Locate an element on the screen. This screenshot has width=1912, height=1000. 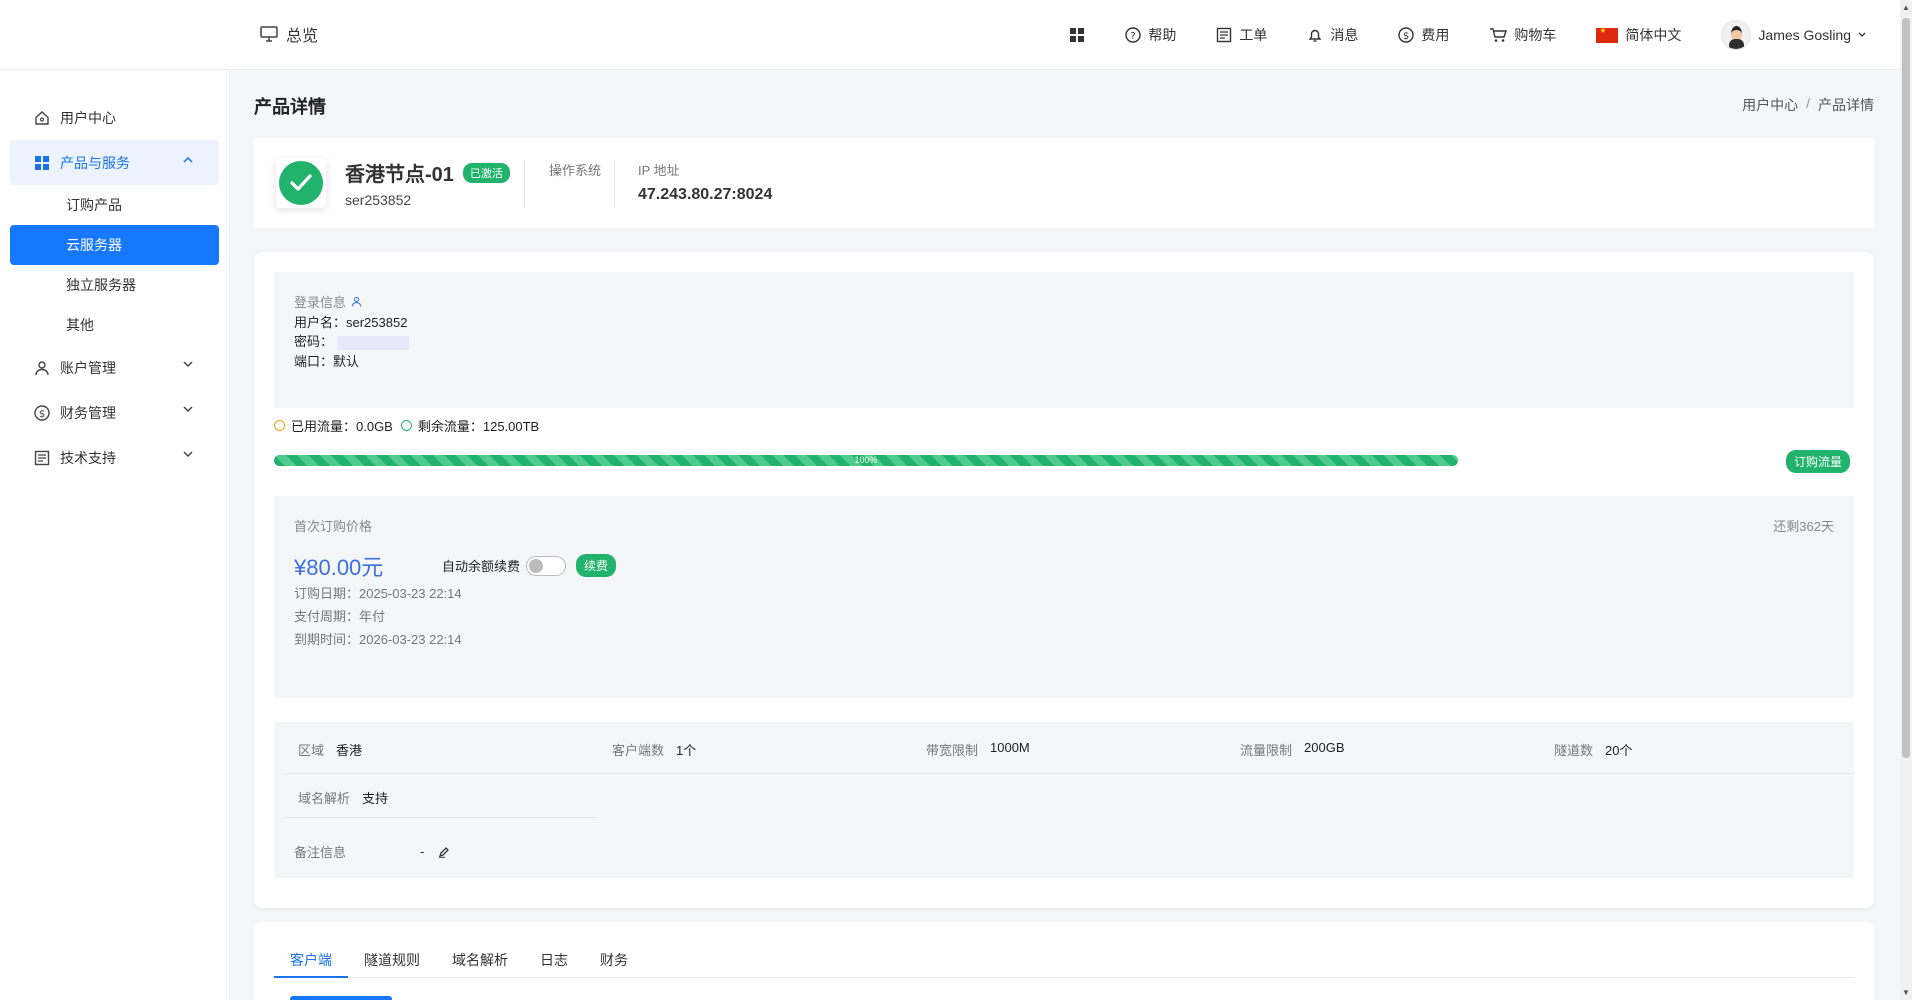
help-label: 帮助 is located at coordinates (1162, 35).